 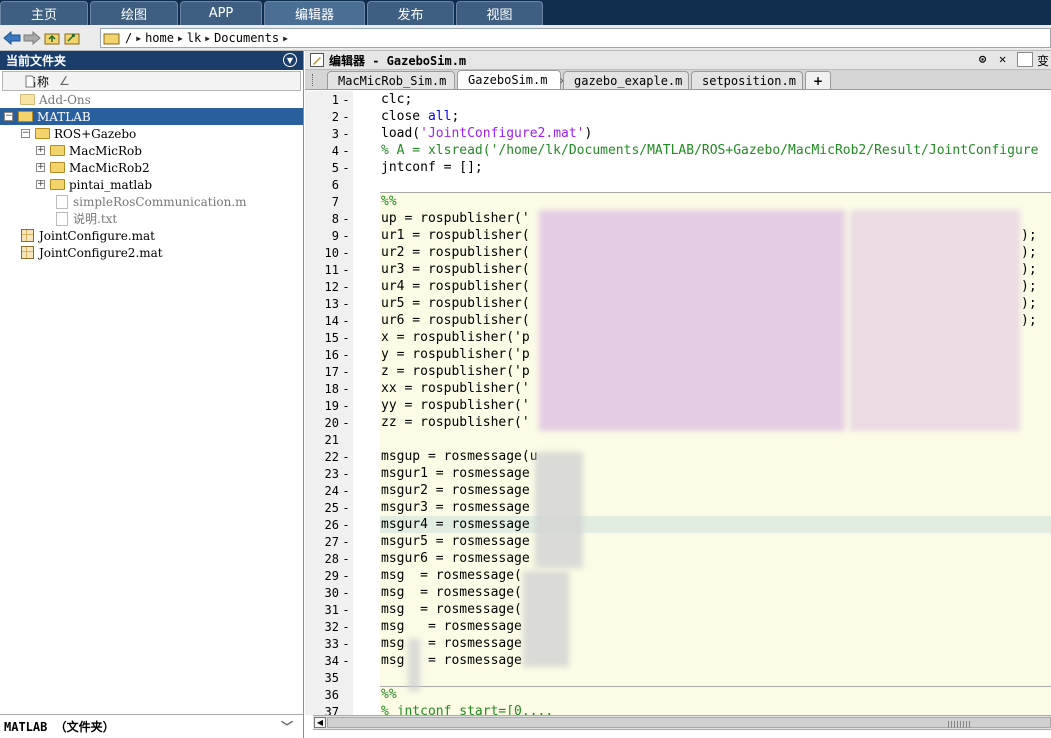 What do you see at coordinates (678, 99) in the screenshot?
I see `code-line: 1- clc;` at bounding box center [678, 99].